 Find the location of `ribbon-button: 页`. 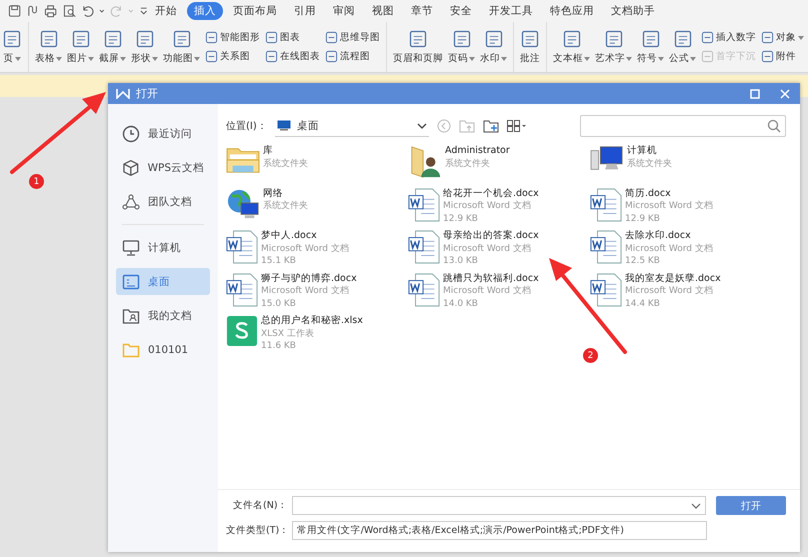

ribbon-button: 页 is located at coordinates (12, 47).